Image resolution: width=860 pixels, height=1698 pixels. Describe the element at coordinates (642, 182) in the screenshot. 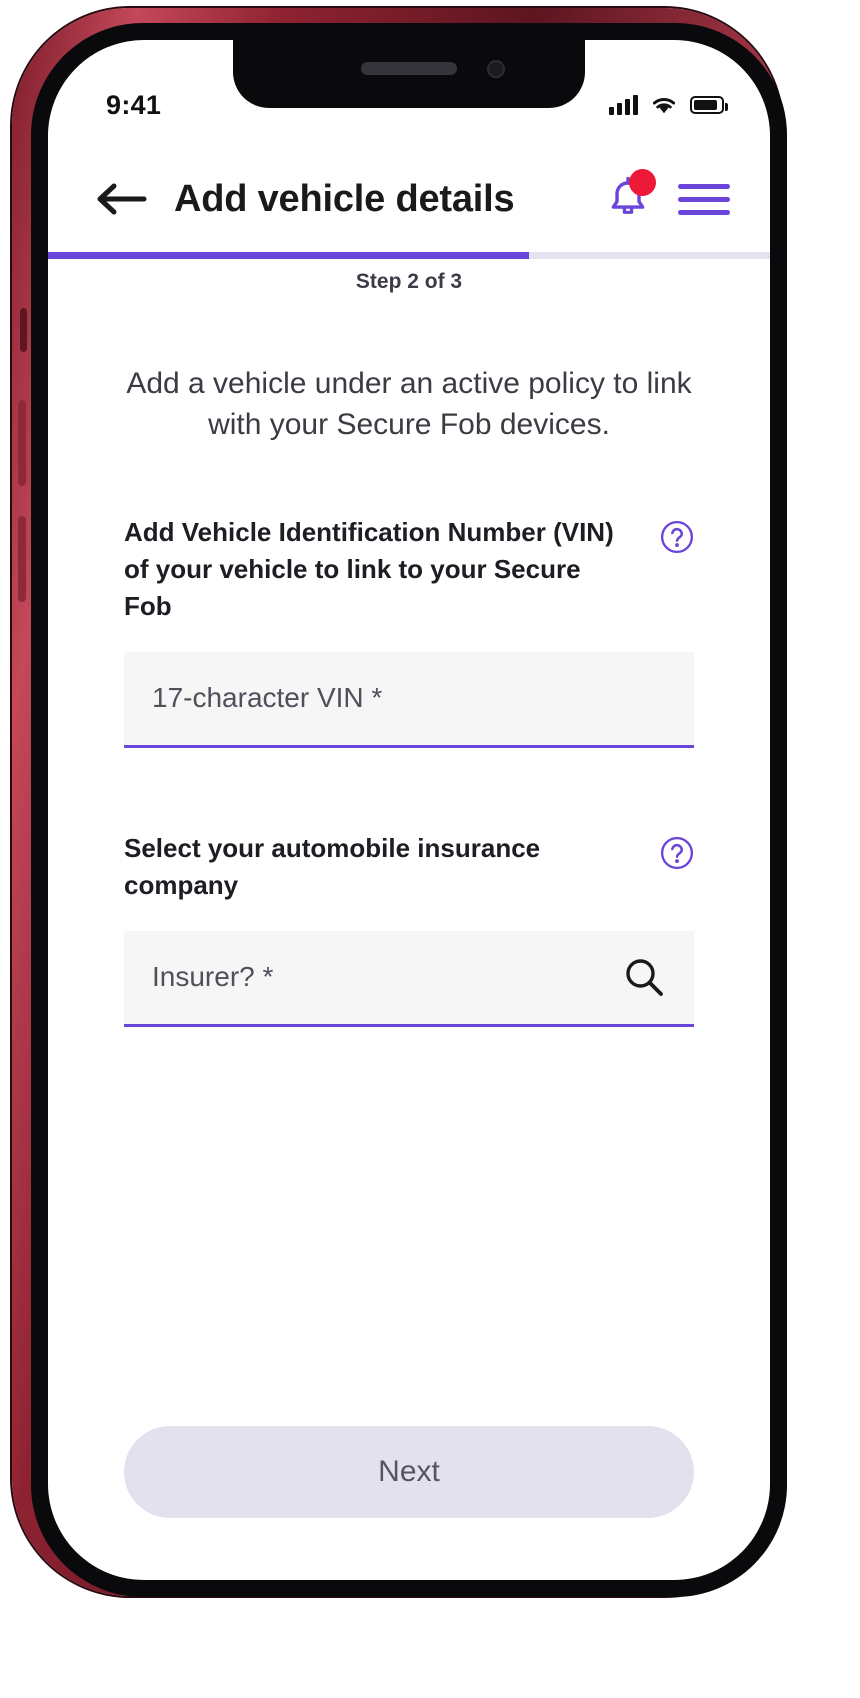

I see `notification-badge` at that location.